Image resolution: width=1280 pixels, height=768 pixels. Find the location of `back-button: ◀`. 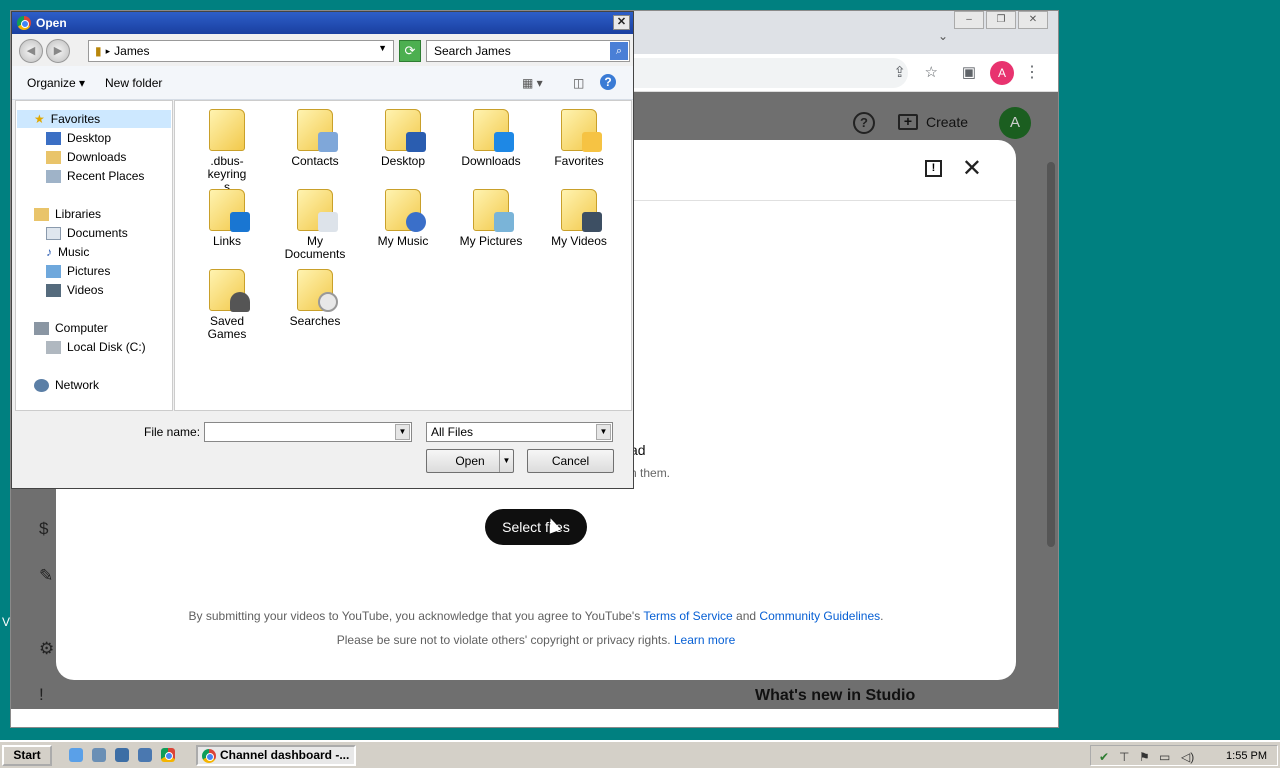

back-button: ◀ is located at coordinates (31, 51).